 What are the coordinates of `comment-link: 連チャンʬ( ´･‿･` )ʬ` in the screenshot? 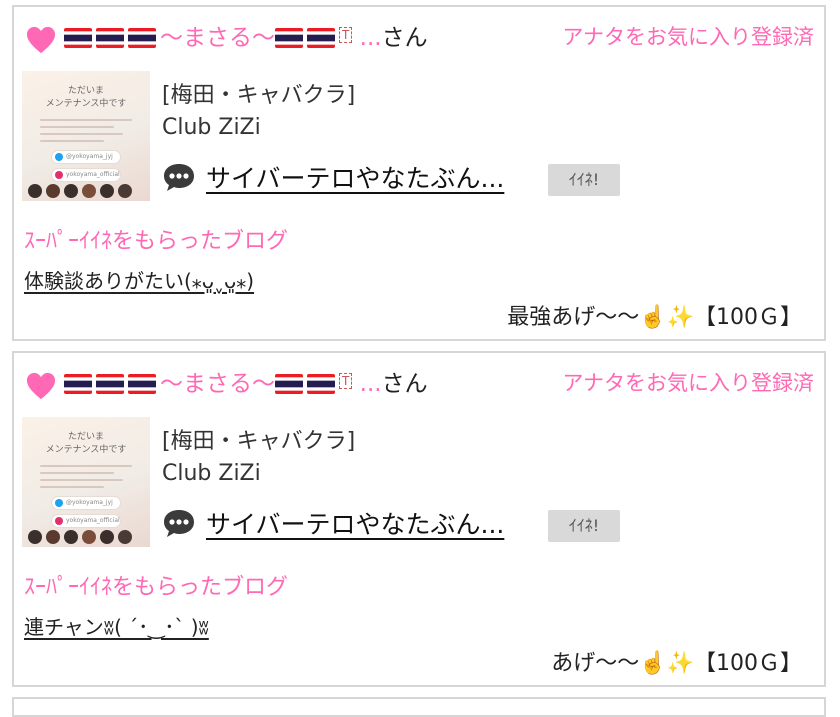 It's located at (116, 625).